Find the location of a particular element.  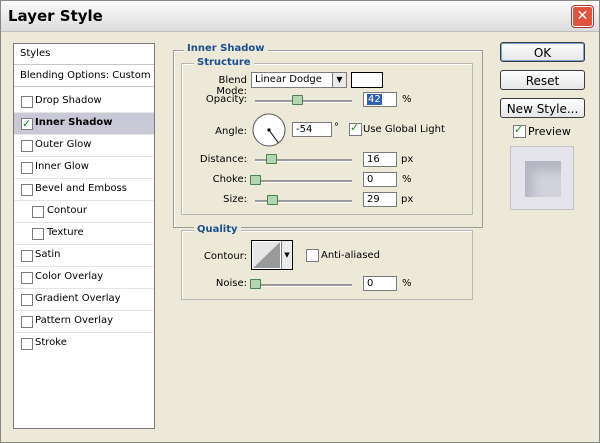

texture-checkbox is located at coordinates (38, 234).